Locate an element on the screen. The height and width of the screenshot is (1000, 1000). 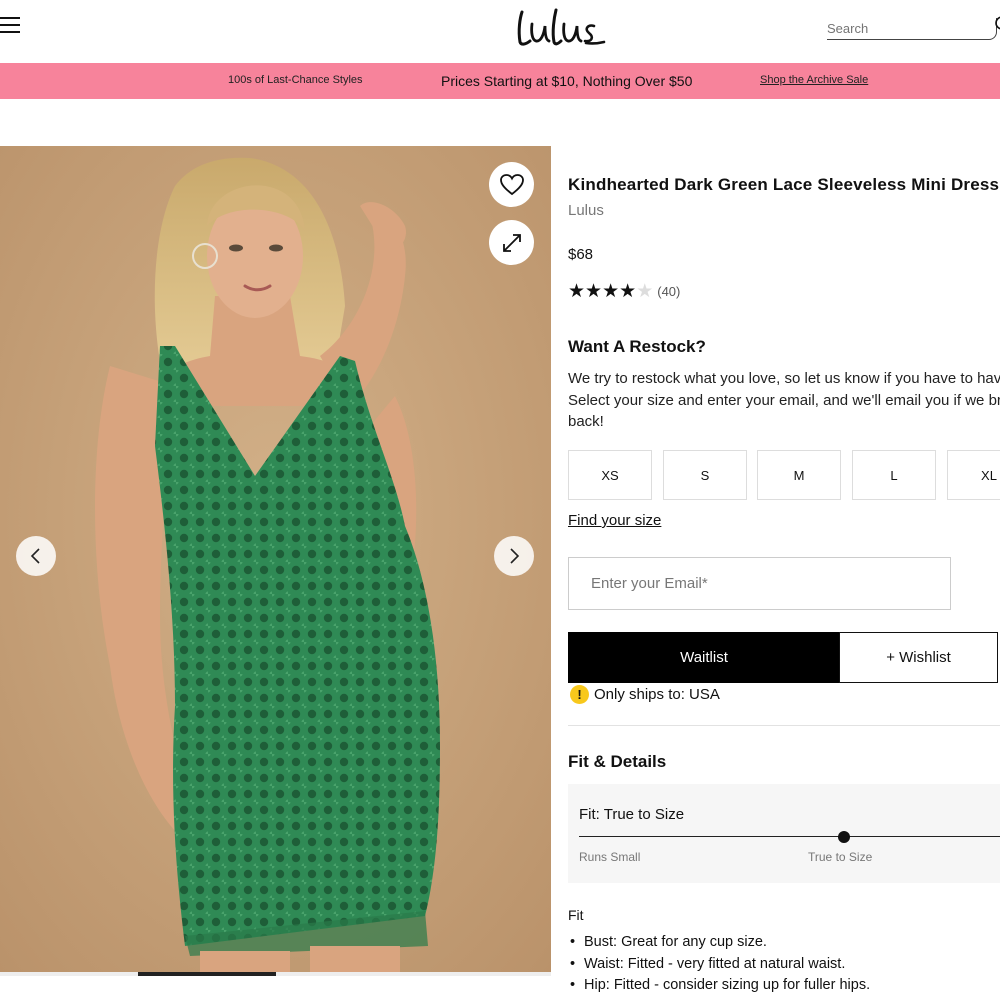
size-option-xs: XS is located at coordinates (610, 475).